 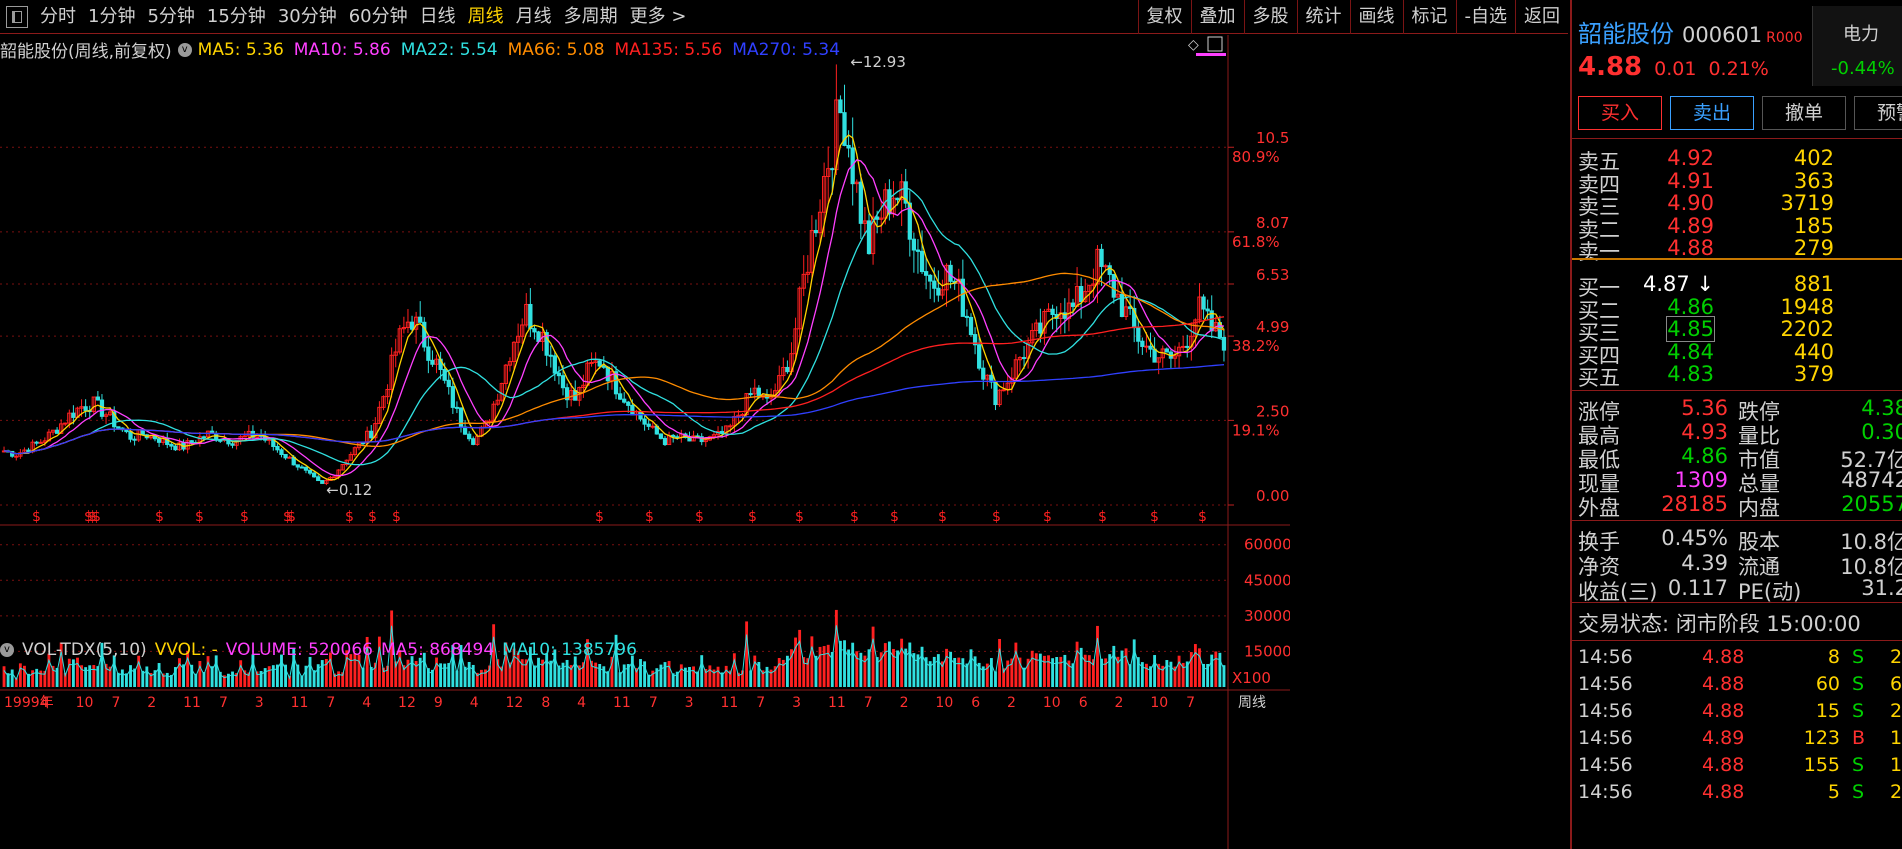 What do you see at coordinates (1804, 113) in the screenshot?
I see `cancel-order-button: 撤单` at bounding box center [1804, 113].